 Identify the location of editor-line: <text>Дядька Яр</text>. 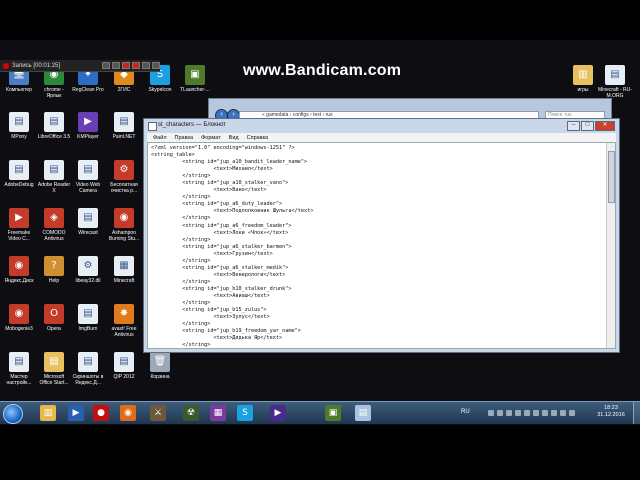
(217, 338).